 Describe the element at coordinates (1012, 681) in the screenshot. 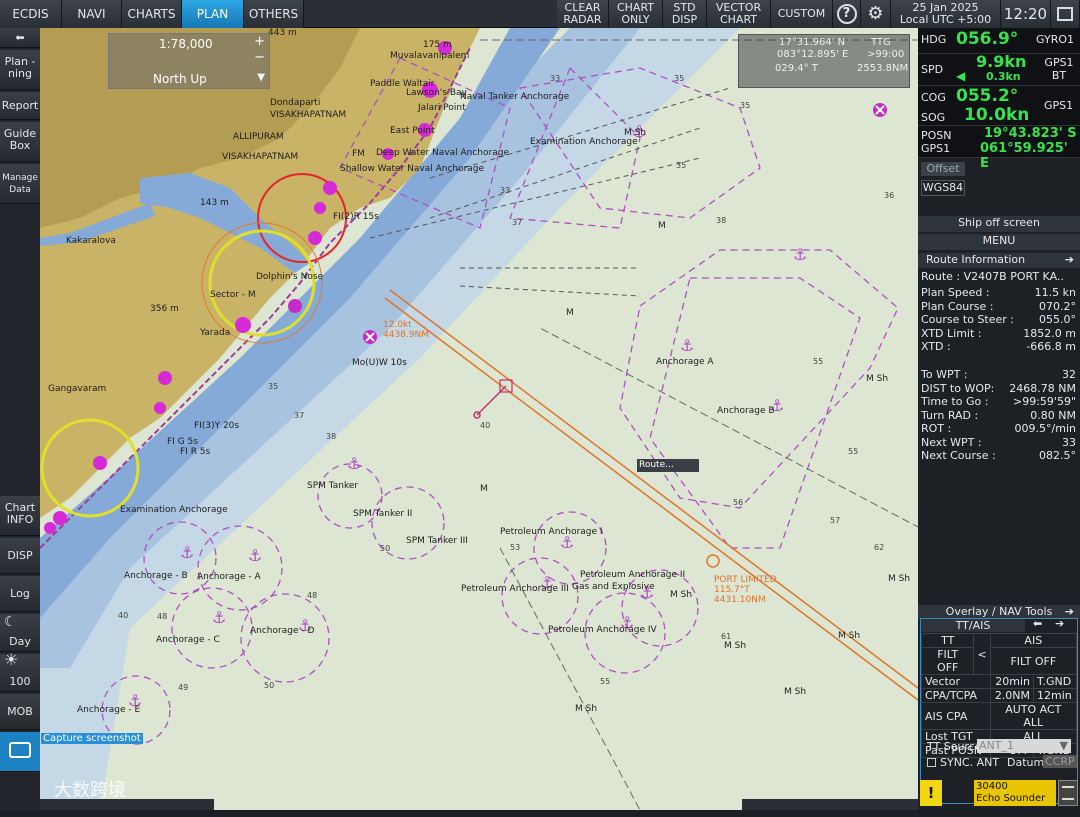

I see `vector-time: 20min` at that location.